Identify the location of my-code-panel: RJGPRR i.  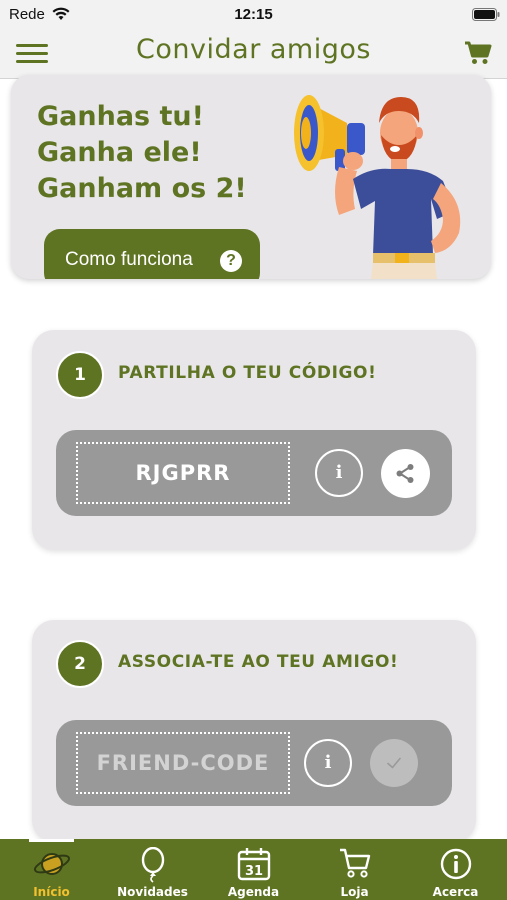
(254, 473).